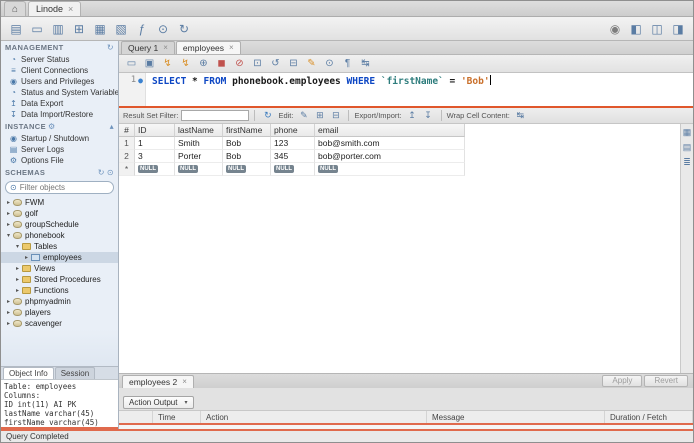 This screenshot has width=694, height=443. What do you see at coordinates (293, 156) in the screenshot?
I see `grid-cell: 345` at bounding box center [293, 156].